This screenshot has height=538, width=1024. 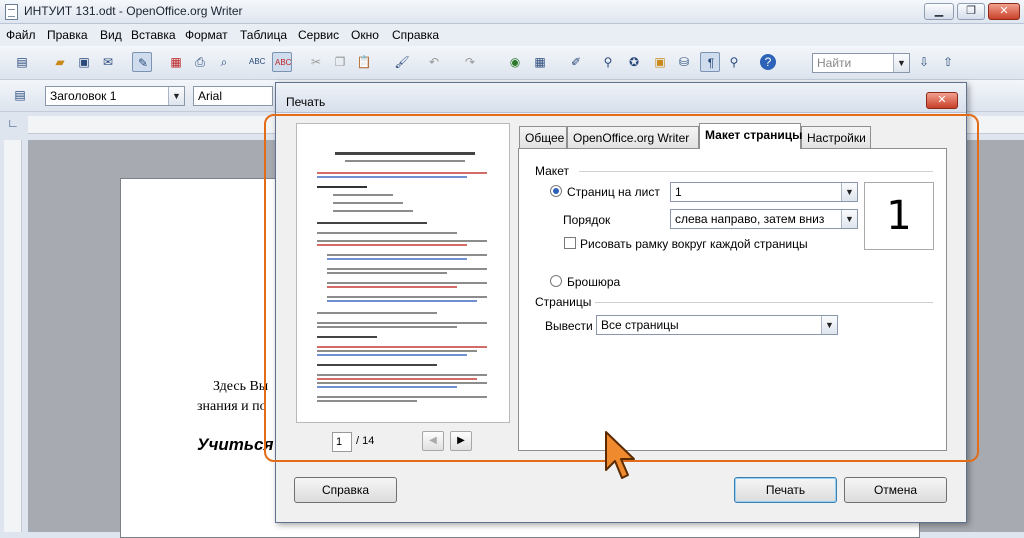 What do you see at coordinates (241, 386) in the screenshot?
I see `document-text-line: Здесь Вы` at bounding box center [241, 386].